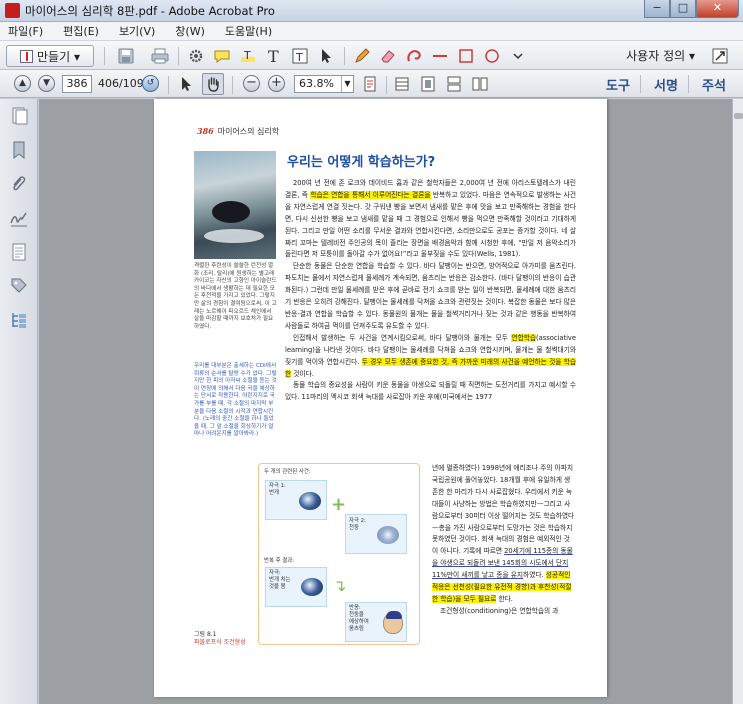 This screenshot has width=743, height=704. I want to click on plus-icon: +, so click(276, 83).